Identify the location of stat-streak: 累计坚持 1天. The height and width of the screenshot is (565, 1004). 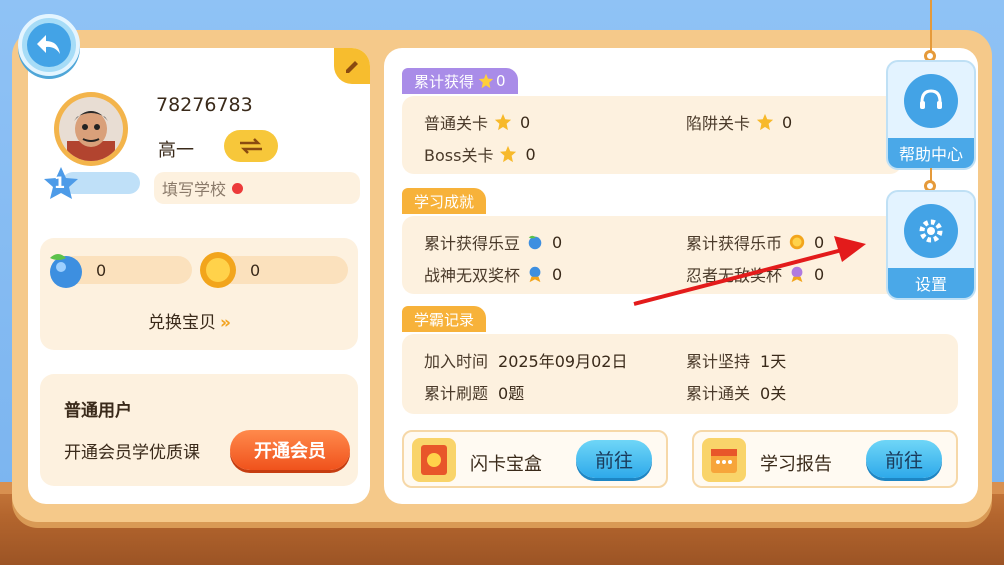
(736, 360).